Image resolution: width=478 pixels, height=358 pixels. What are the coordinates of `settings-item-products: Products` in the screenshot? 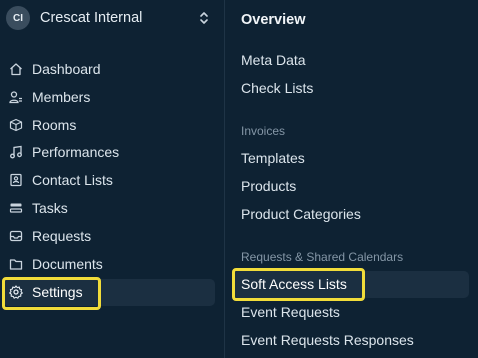 It's located at (351, 186).